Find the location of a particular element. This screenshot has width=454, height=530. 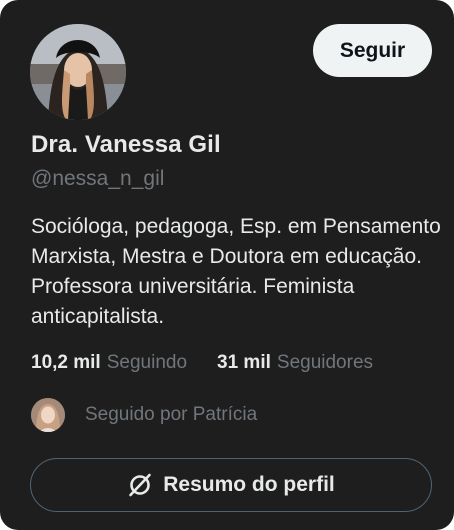

display-name: Dra. Vanessa Gil is located at coordinates (126, 144).